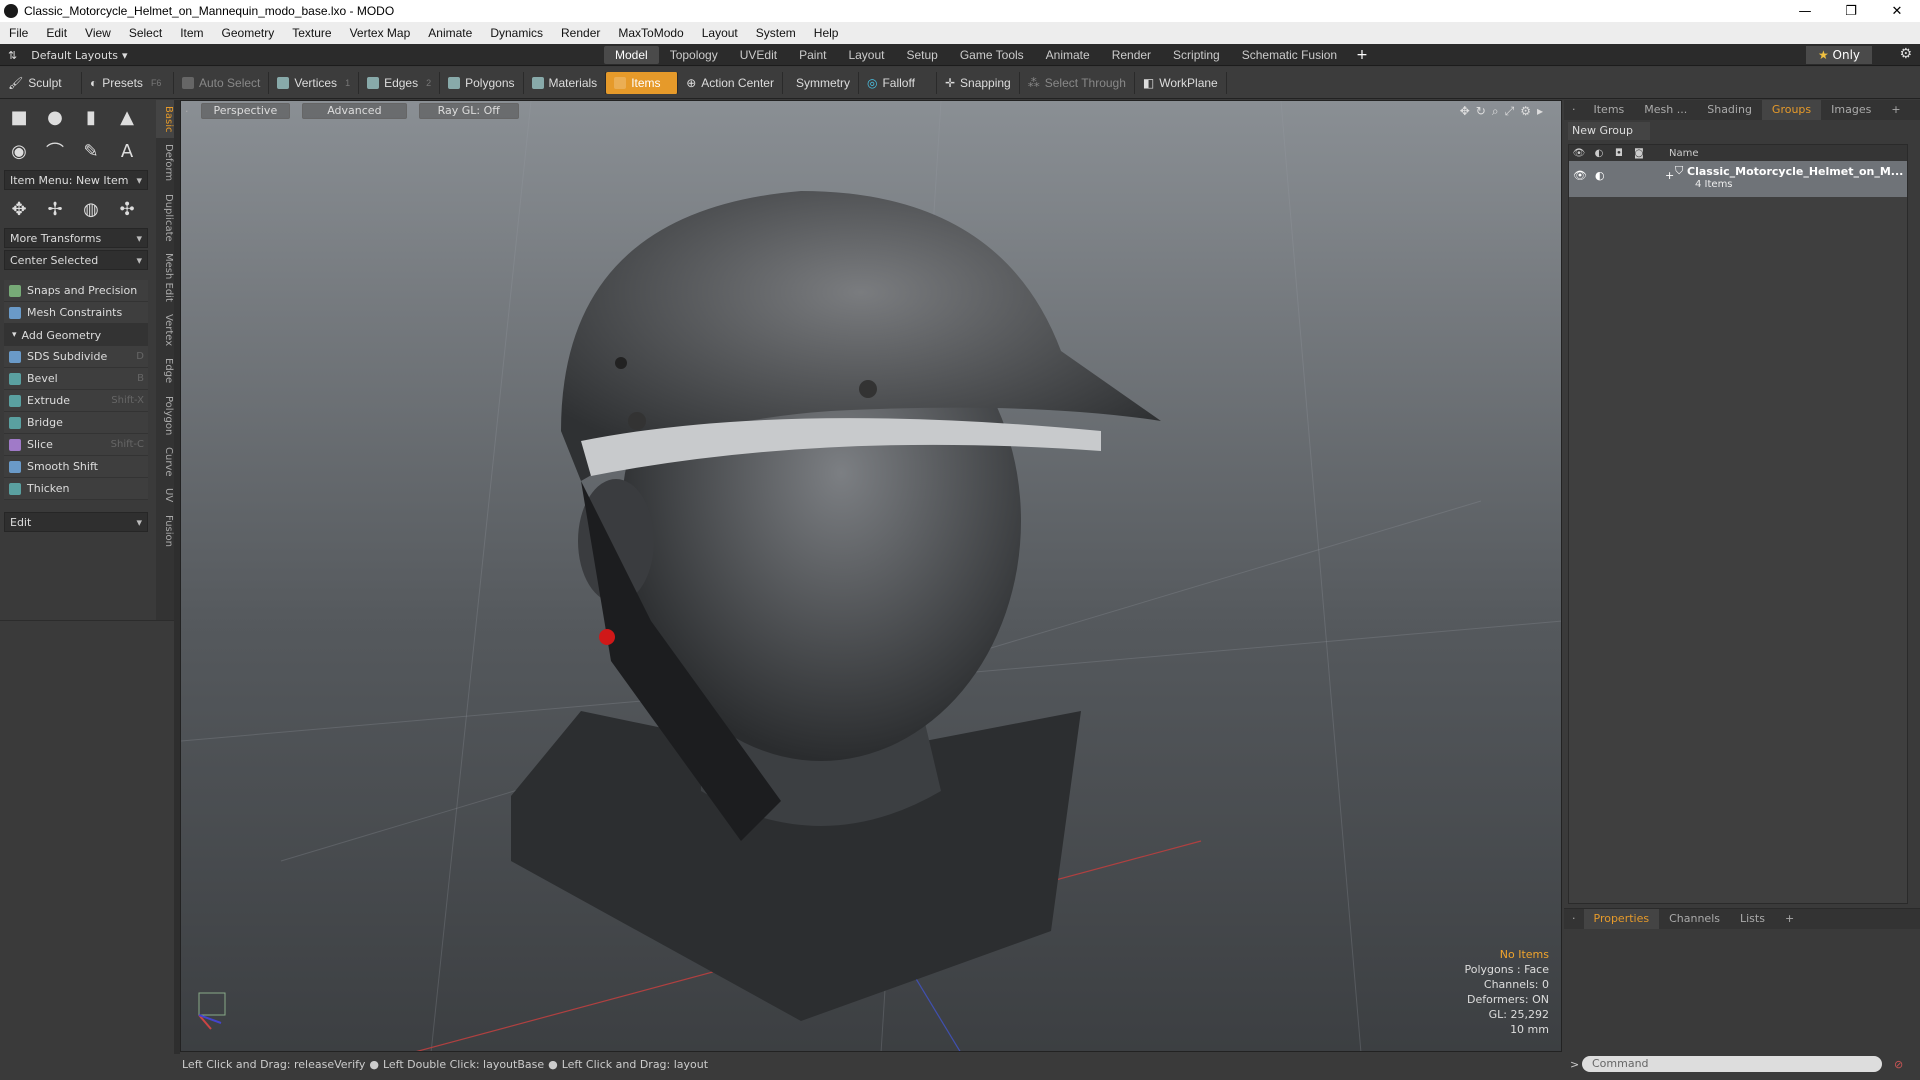  I want to click on new-group-button: New Group, so click(1609, 131).